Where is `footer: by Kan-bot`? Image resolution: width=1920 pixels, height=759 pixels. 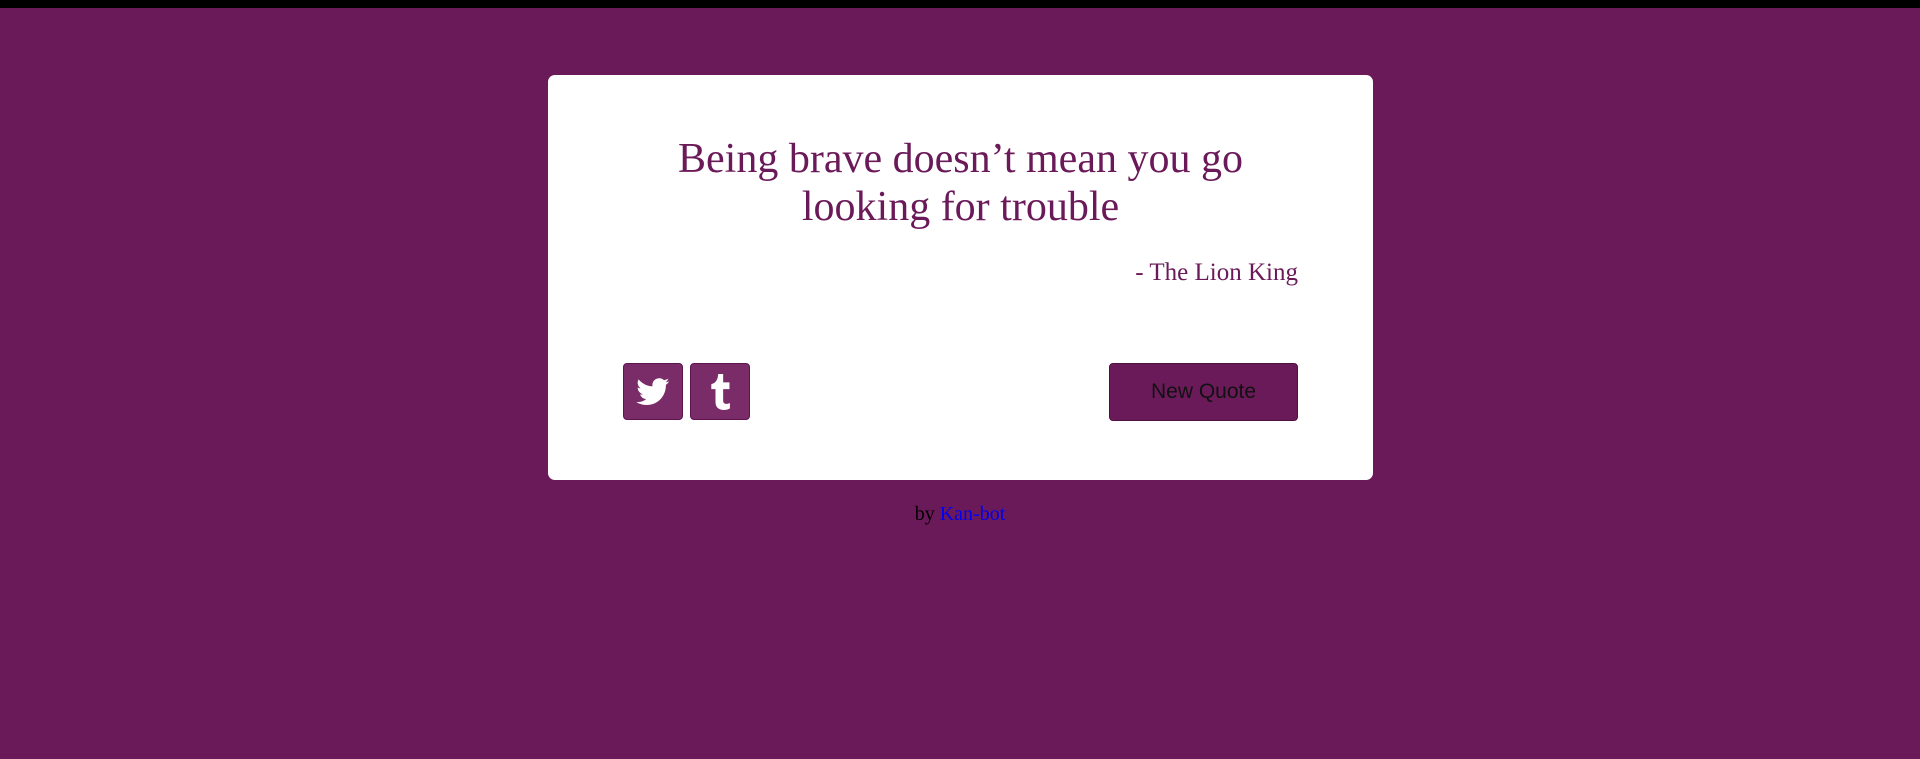
footer: by Kan-bot is located at coordinates (960, 514).